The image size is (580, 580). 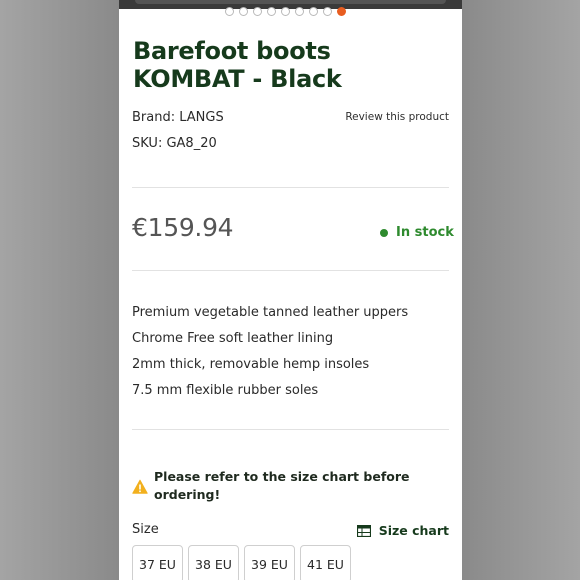 What do you see at coordinates (145, 529) in the screenshot?
I see `size-label: Size` at bounding box center [145, 529].